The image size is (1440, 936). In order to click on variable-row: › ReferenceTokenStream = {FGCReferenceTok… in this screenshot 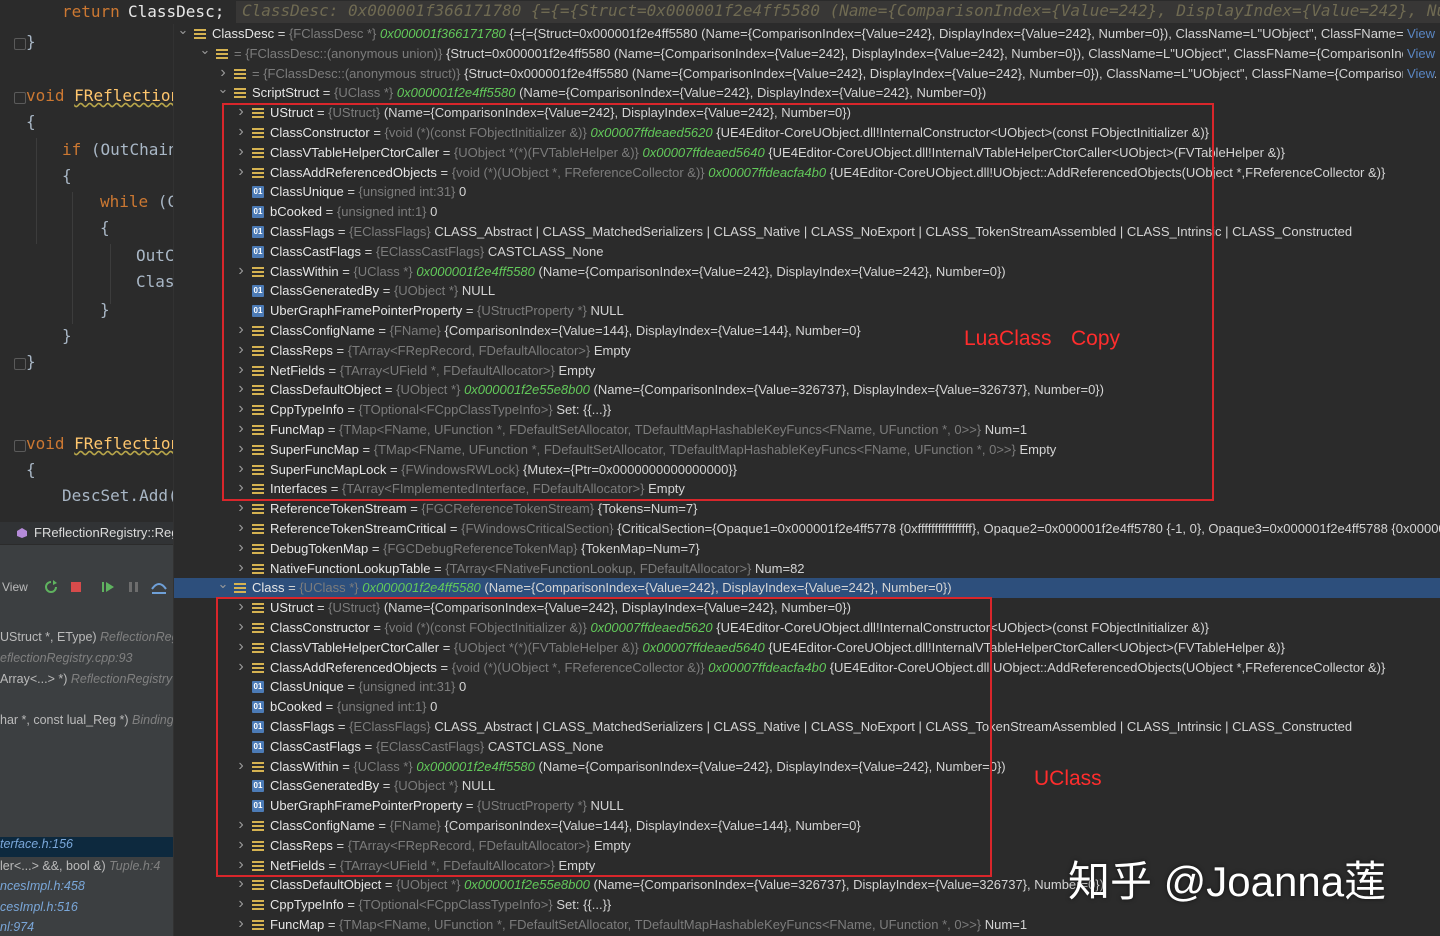, I will do `click(807, 509)`.